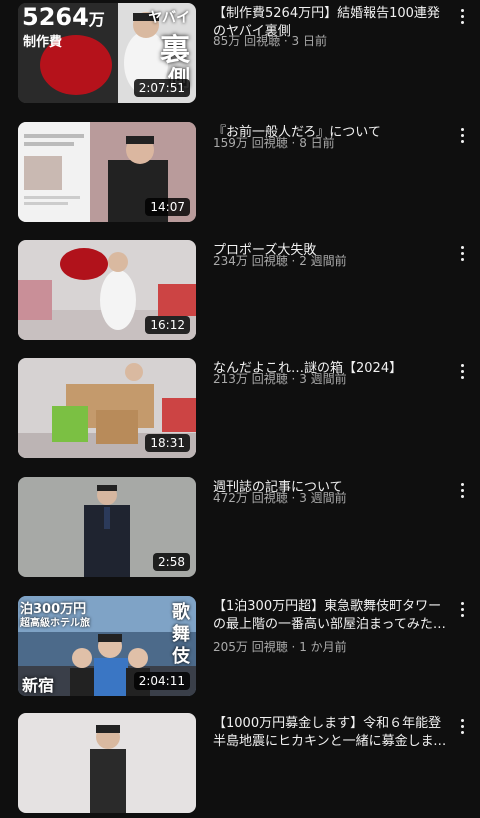 The width and height of the screenshot is (480, 818). I want to click on upload-age: 1 か月前, so click(323, 647).